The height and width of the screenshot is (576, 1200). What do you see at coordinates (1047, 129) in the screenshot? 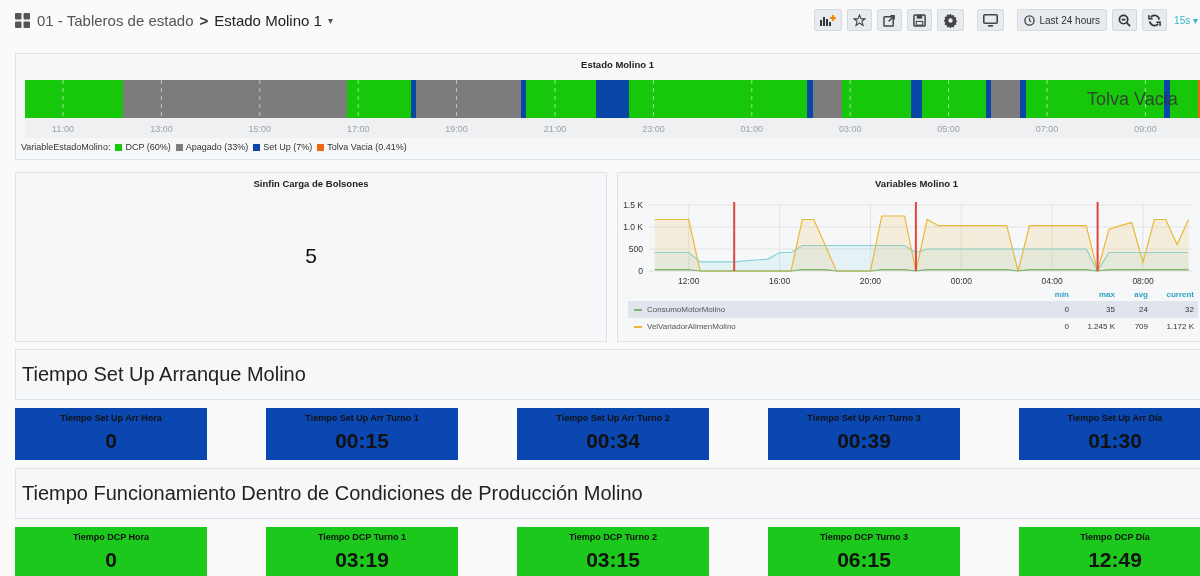
I see `axis-label: 07:00` at bounding box center [1047, 129].